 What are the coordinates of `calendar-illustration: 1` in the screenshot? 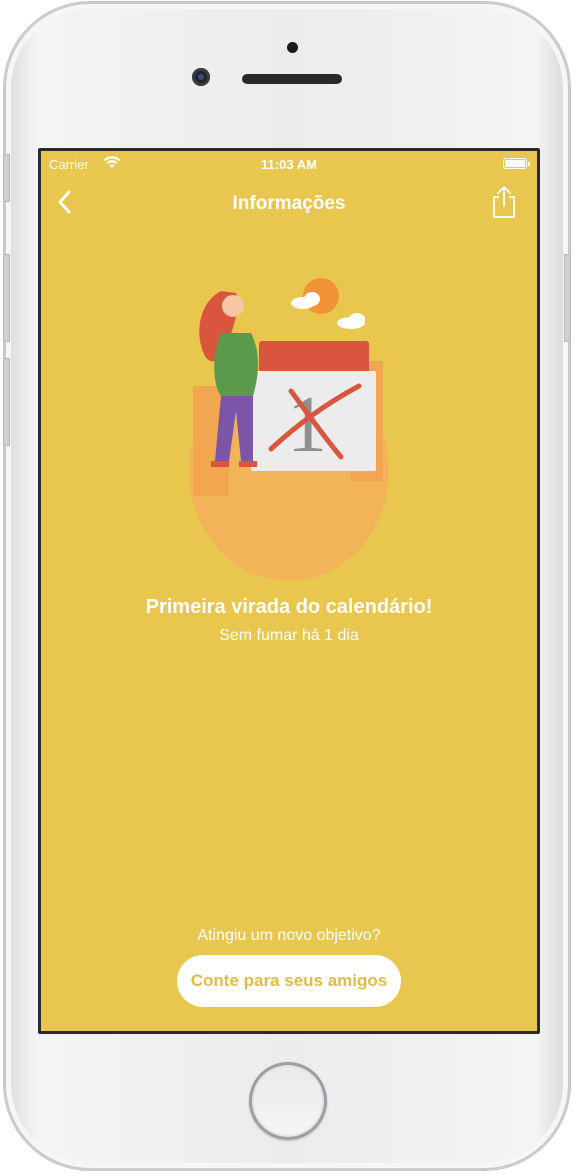 It's located at (289, 429).